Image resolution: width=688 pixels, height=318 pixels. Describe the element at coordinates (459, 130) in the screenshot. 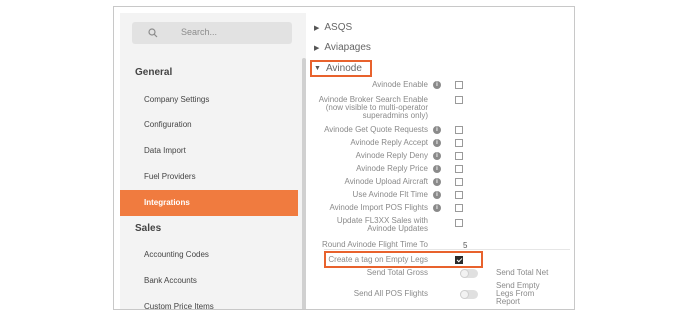

I see `checkbox-get-quote-requests` at that location.